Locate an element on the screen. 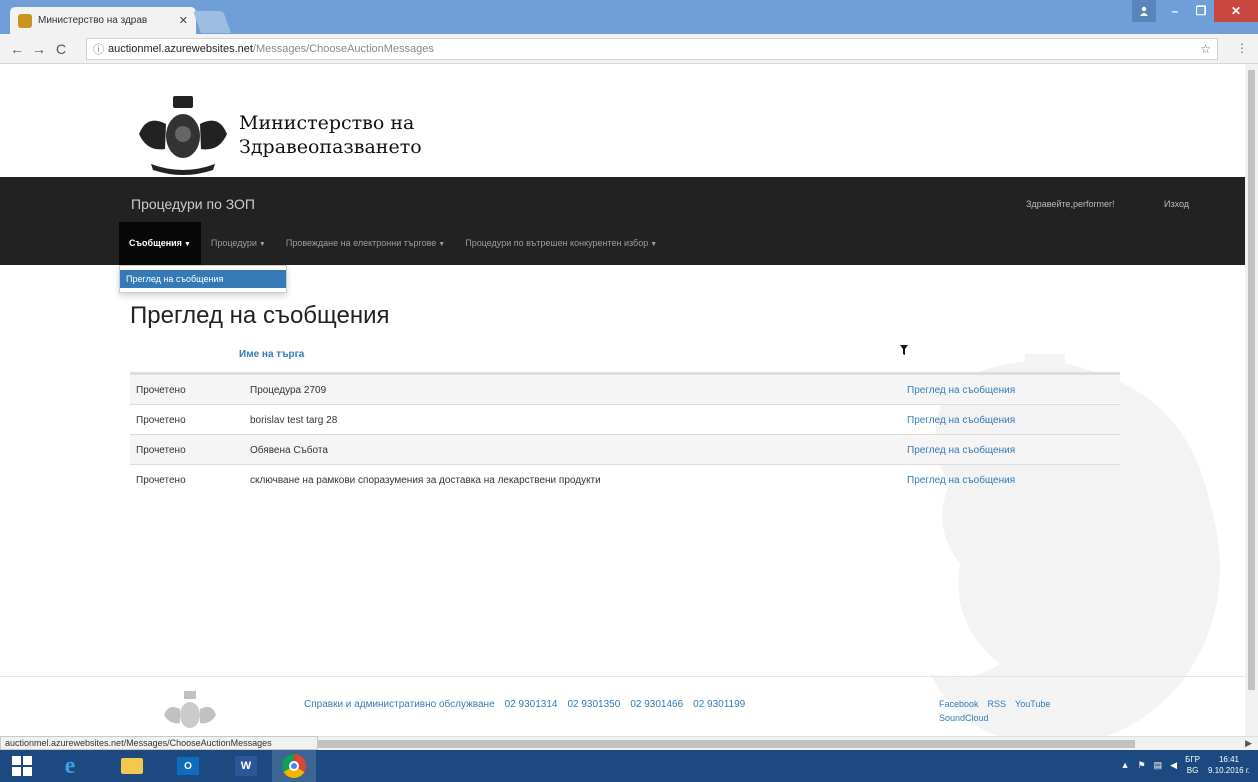  nav-item-internal-selection: Процедури по вътрешен конкурентен избор ▼ is located at coordinates (561, 243).